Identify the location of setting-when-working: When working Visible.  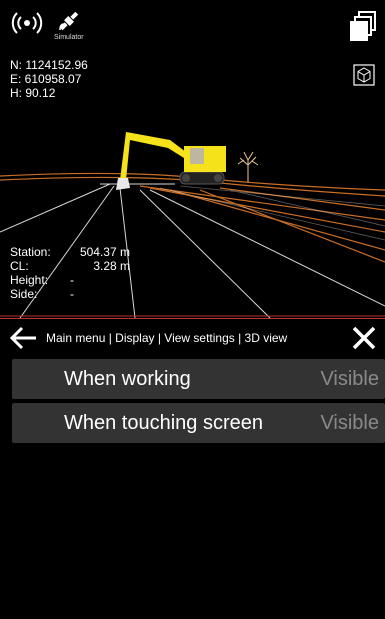
(198, 379).